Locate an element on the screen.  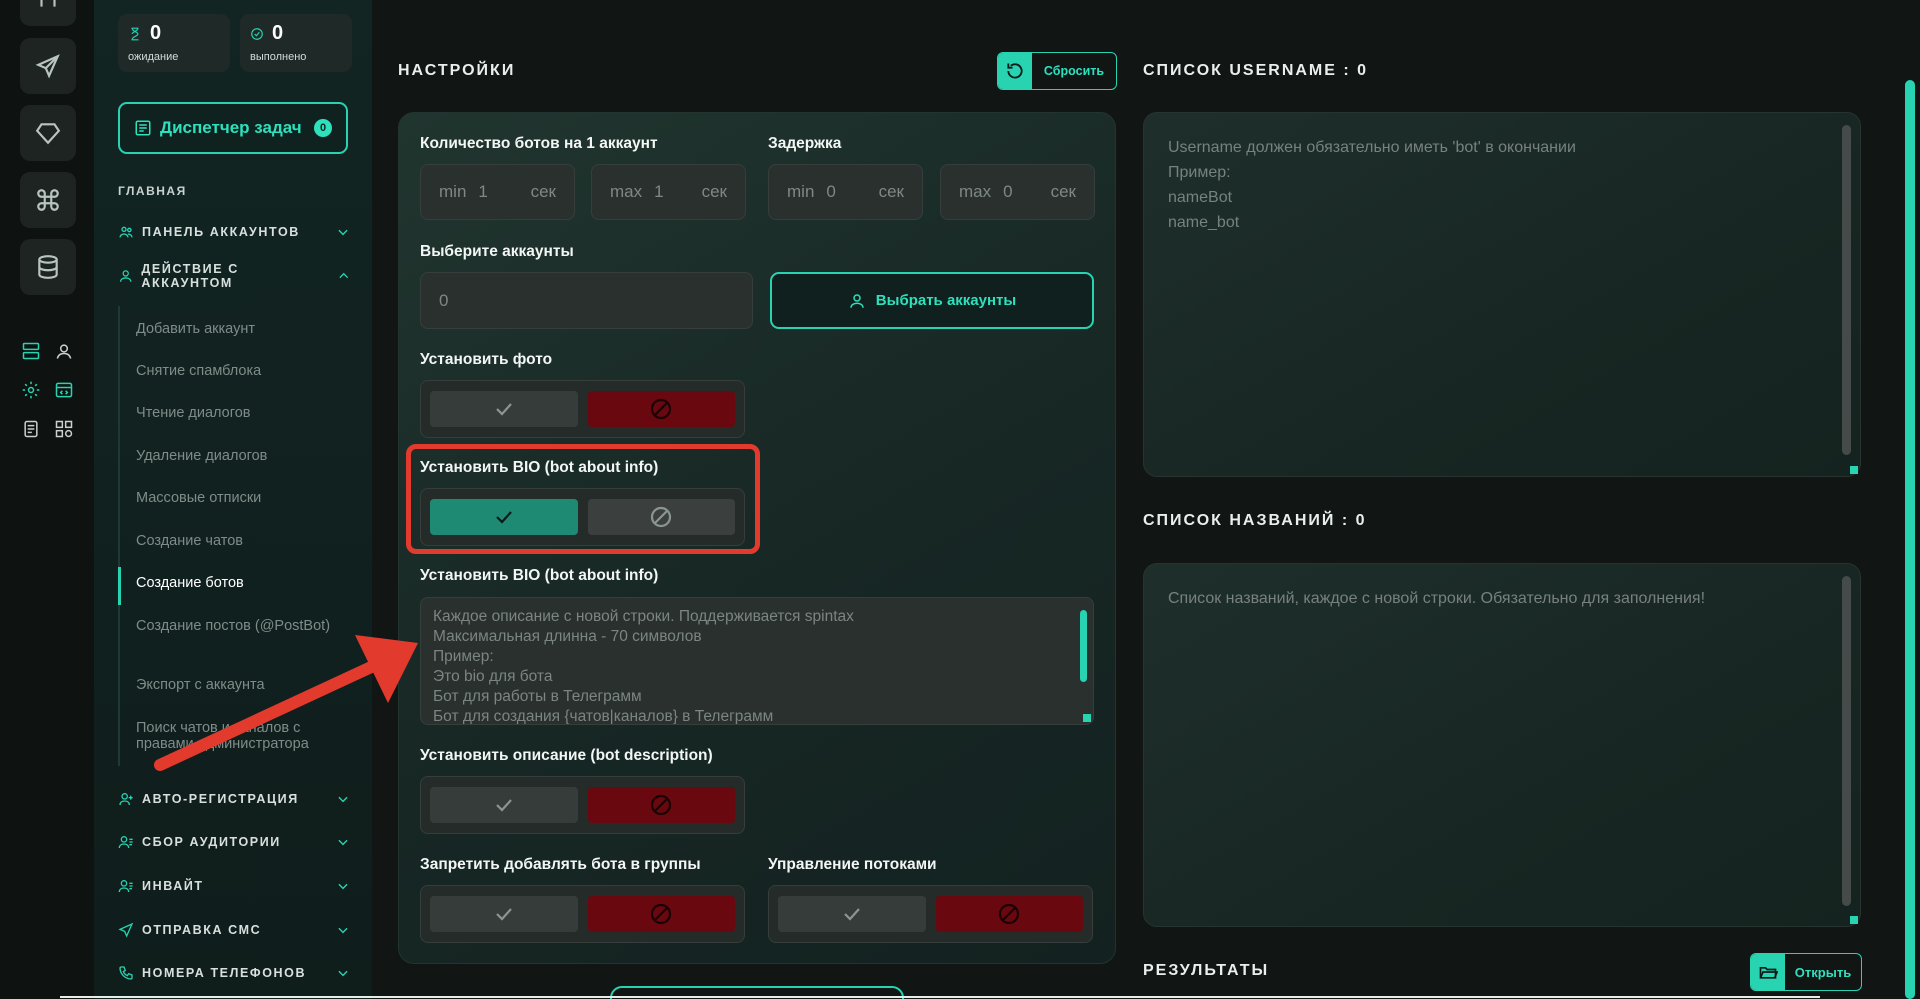
page-scrollbar is located at coordinates (1910, 539).